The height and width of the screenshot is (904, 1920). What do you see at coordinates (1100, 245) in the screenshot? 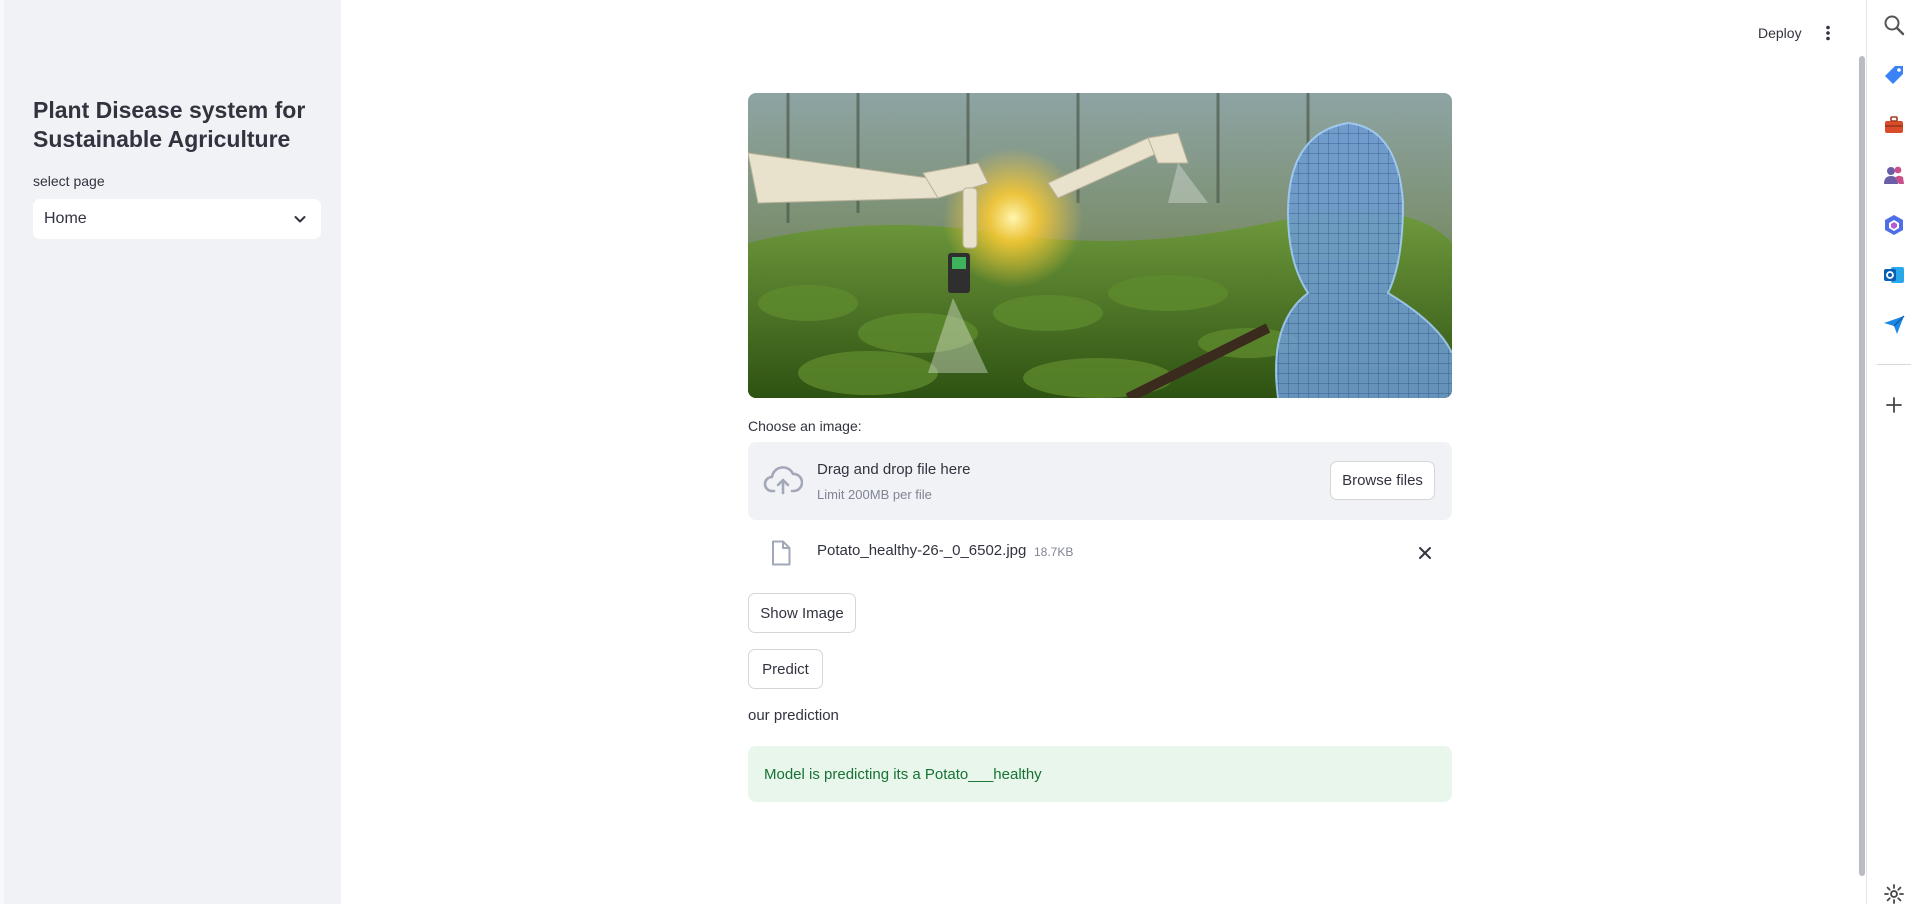
I see `hero-image` at bounding box center [1100, 245].